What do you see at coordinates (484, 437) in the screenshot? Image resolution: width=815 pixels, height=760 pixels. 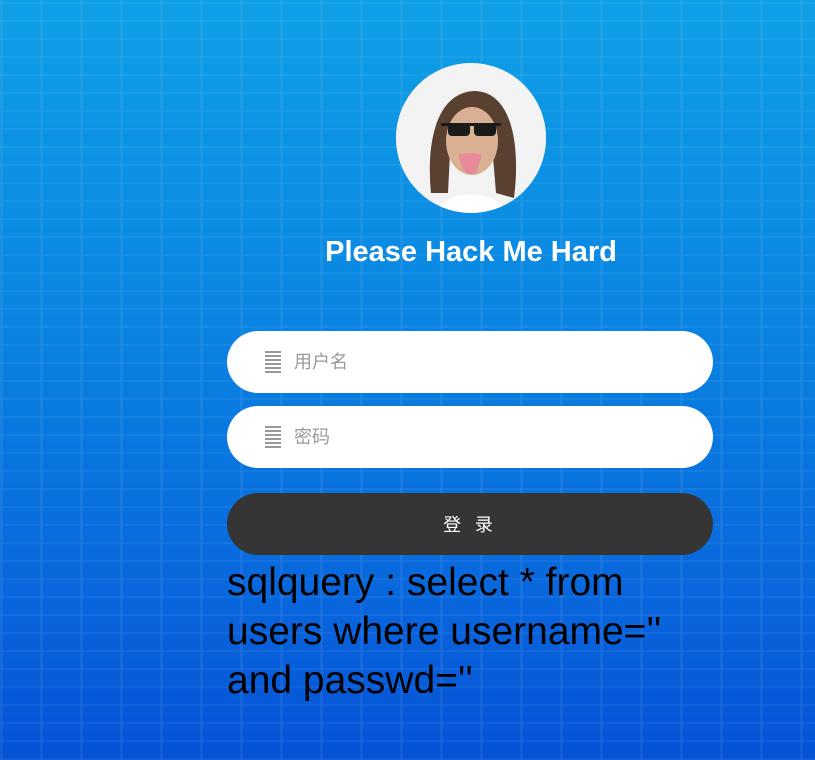 I see `password-input` at bounding box center [484, 437].